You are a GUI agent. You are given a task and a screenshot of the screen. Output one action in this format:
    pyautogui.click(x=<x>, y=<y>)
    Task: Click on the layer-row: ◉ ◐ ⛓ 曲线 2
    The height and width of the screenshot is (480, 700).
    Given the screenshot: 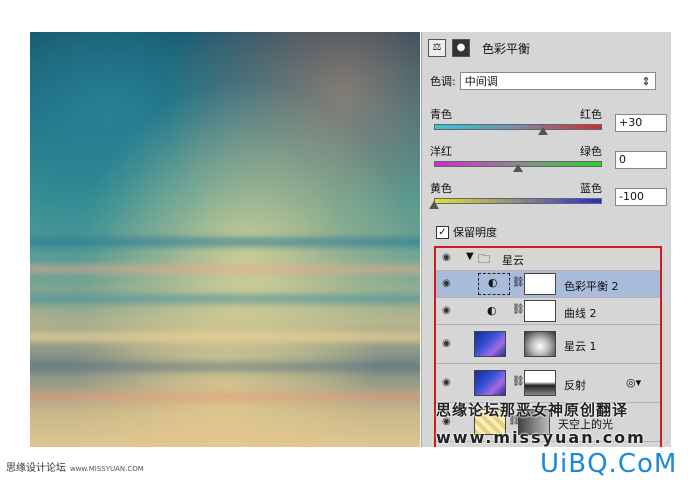 What is the action you would take?
    pyautogui.click(x=548, y=311)
    